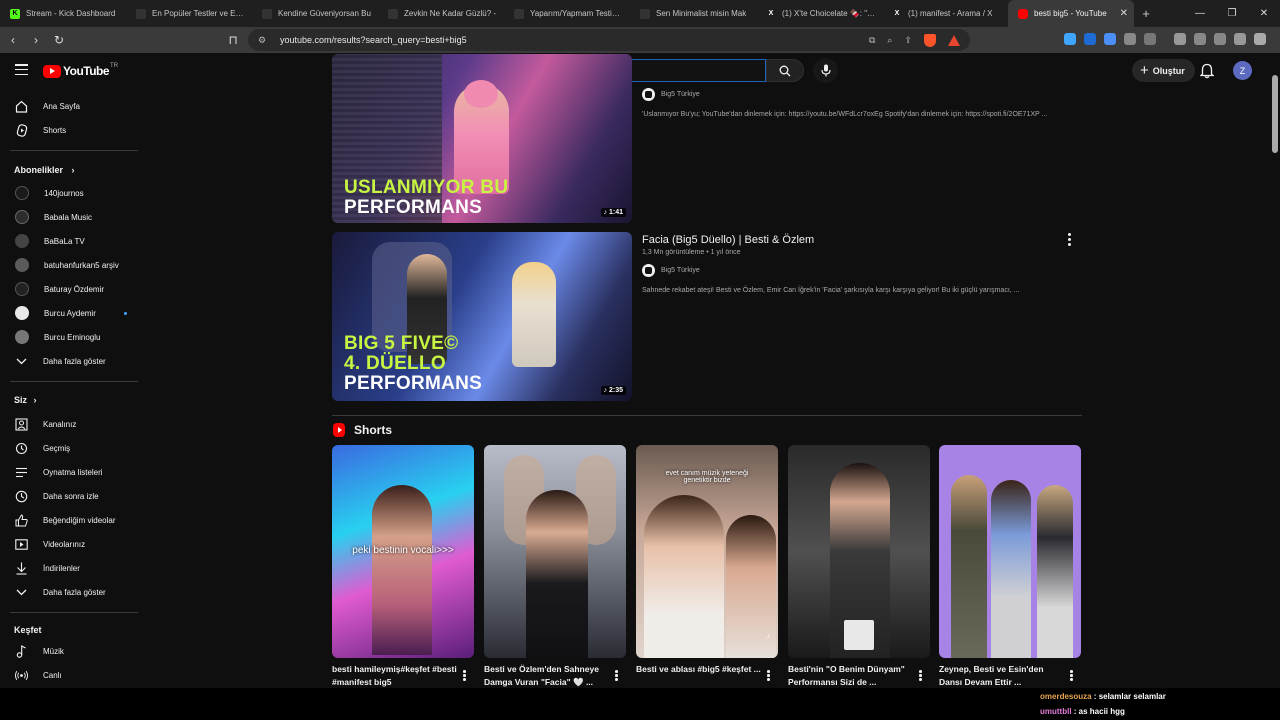 Image resolution: width=1280 pixels, height=720 pixels. I want to click on youtube-logo: YouTube TR, so click(80, 70).